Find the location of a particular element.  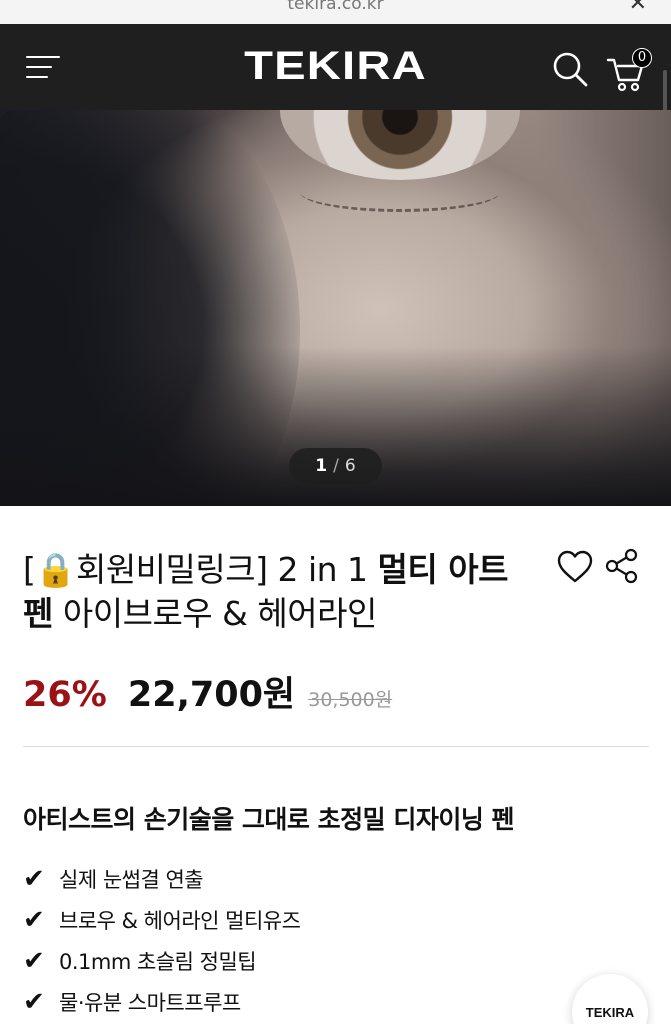

discount-rate: 26% is located at coordinates (65, 695).